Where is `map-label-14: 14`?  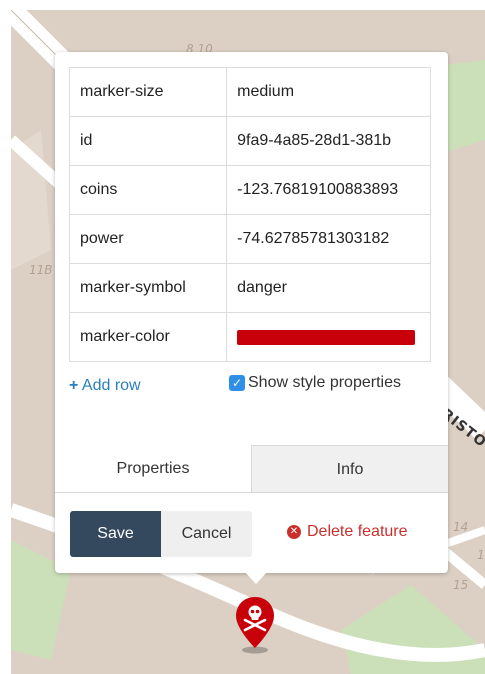
map-label-14: 14 is located at coordinates (461, 527).